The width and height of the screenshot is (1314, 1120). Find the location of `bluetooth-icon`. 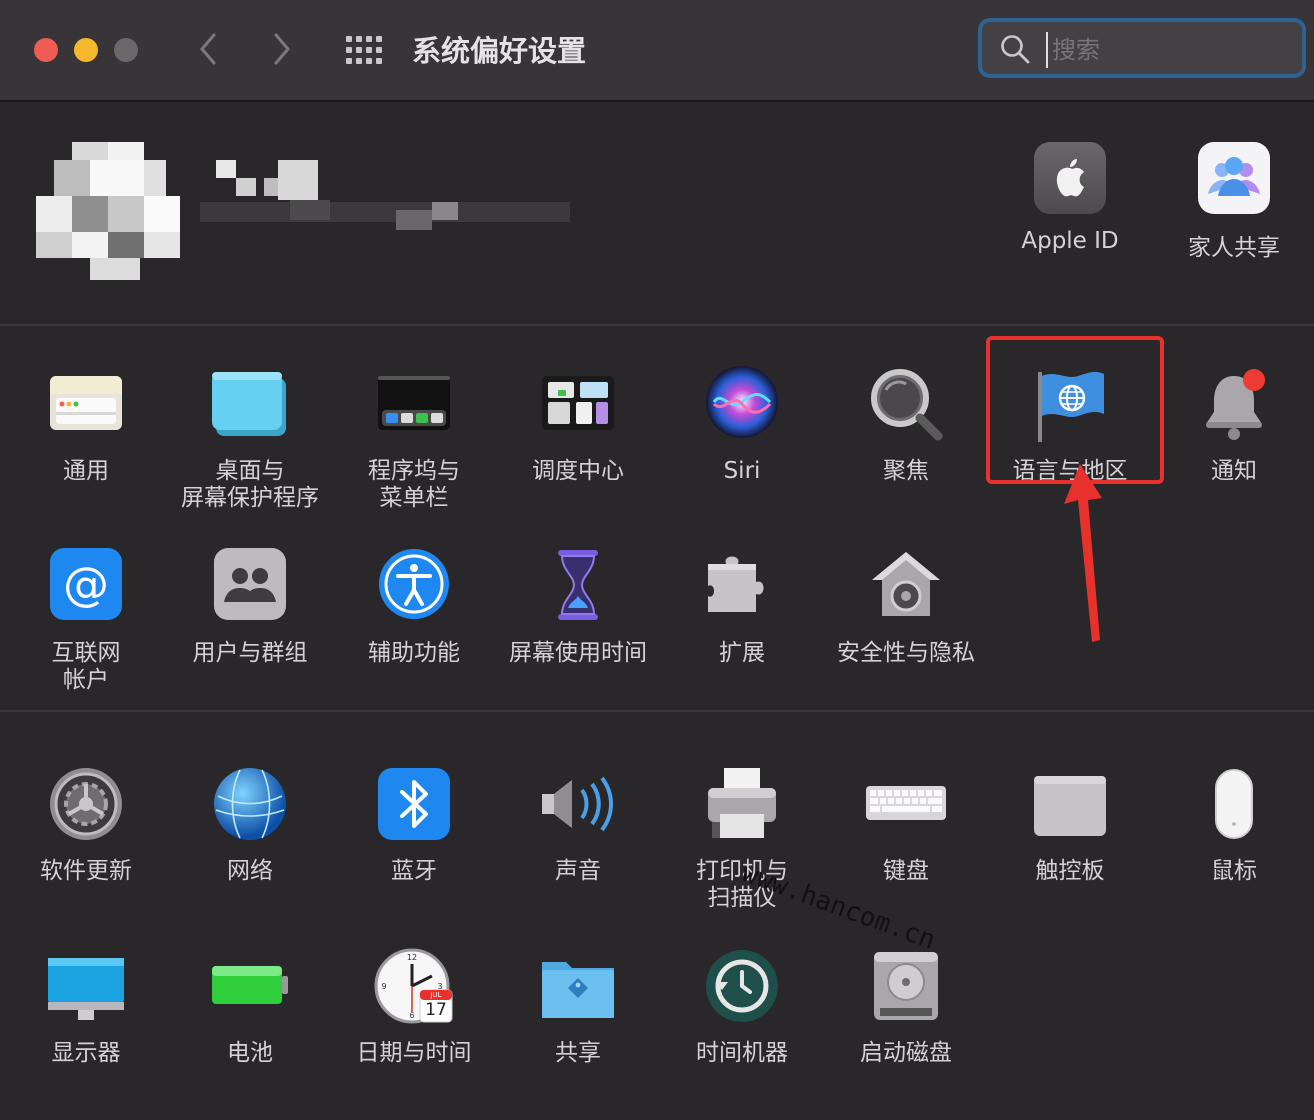

bluetooth-icon is located at coordinates (414, 806).